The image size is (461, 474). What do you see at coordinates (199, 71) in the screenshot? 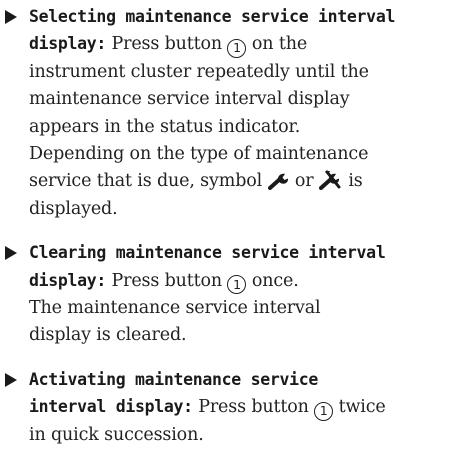
I see `instruction-text: instrument cluster repeatedly until the` at bounding box center [199, 71].